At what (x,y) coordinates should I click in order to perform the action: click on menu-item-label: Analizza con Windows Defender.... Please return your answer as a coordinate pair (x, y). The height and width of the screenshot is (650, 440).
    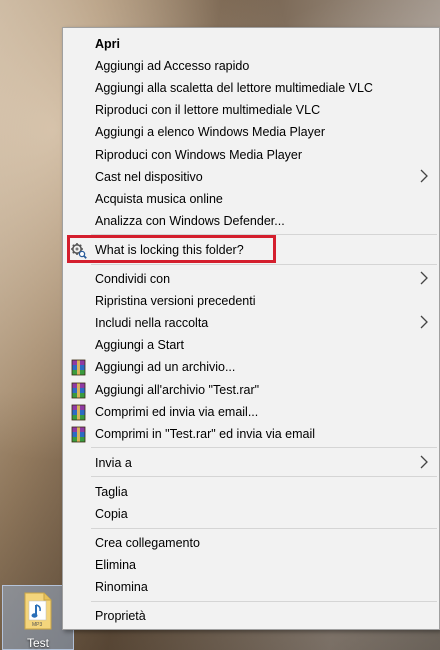
    Looking at the image, I should click on (190, 220).